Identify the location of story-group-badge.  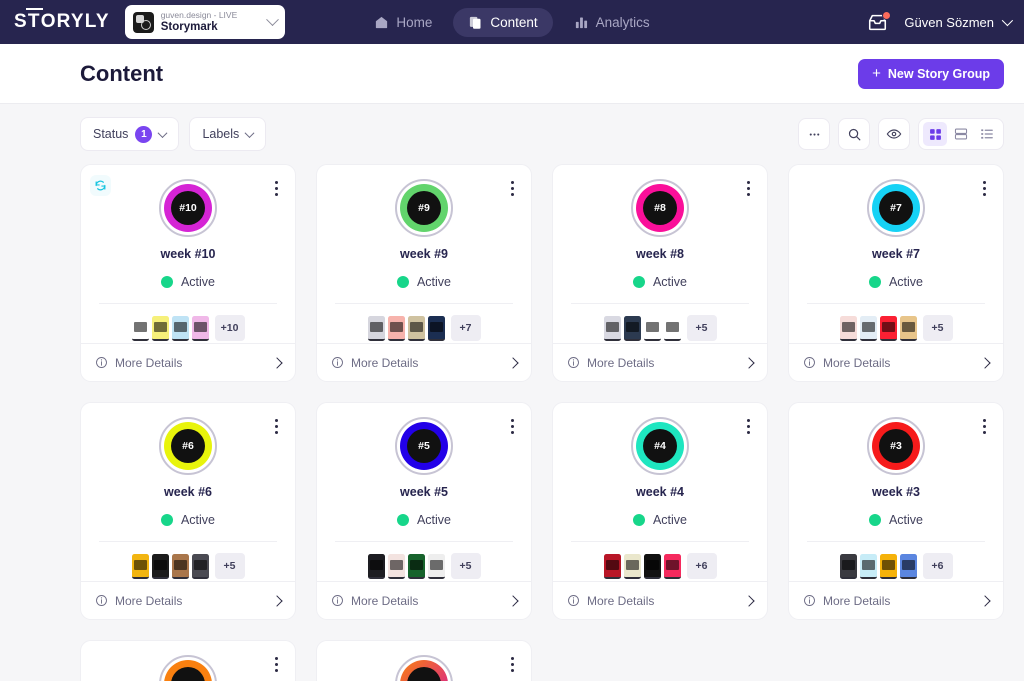
(188, 674).